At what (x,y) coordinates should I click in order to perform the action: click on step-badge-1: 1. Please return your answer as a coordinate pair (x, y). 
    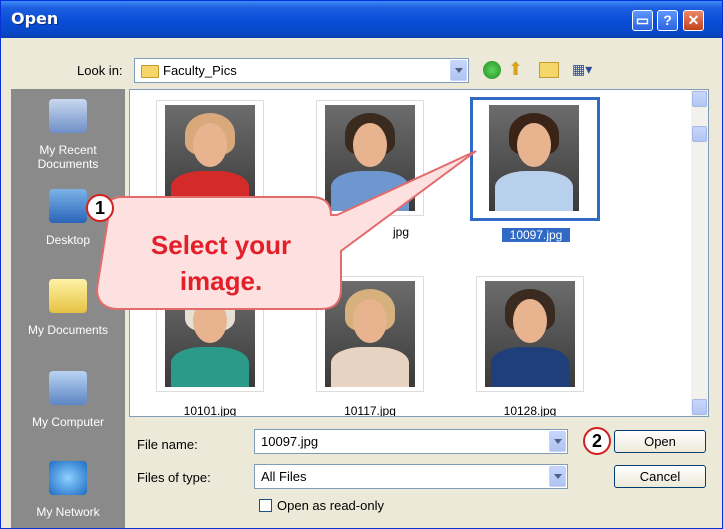
    Looking at the image, I should click on (100, 208).